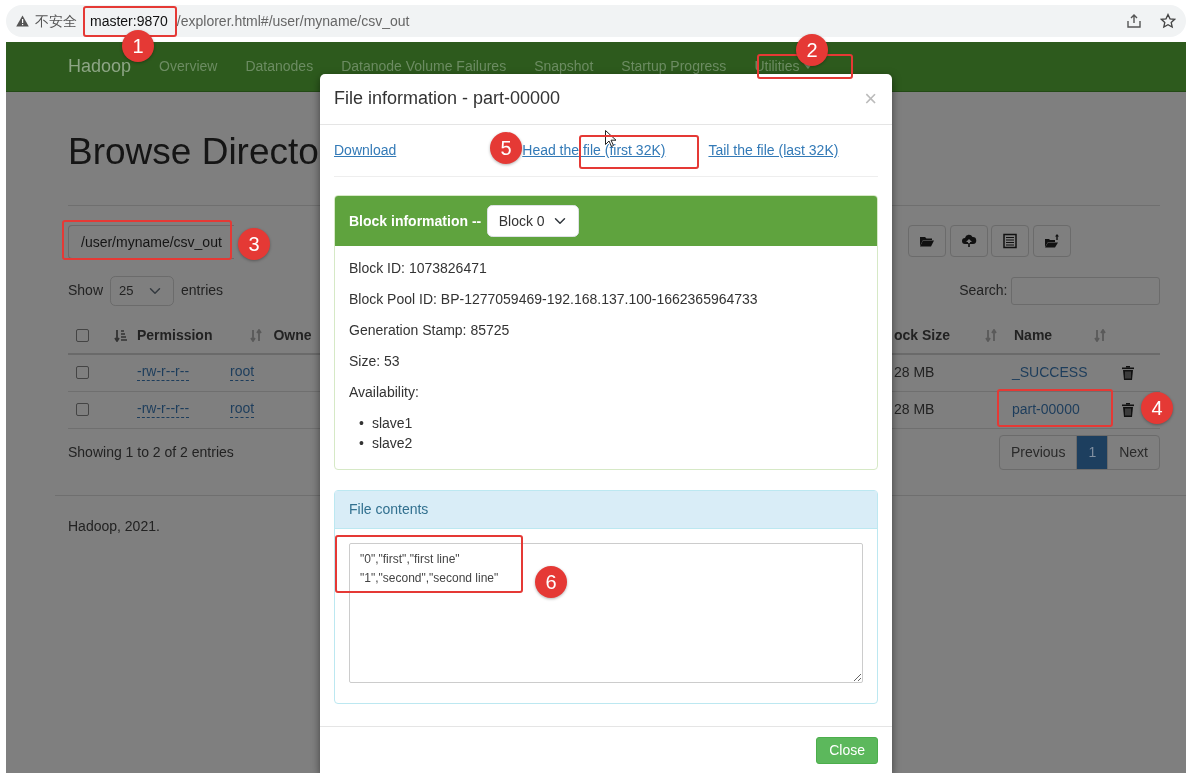 The image size is (1192, 773). I want to click on warning-icon, so click(22, 21).